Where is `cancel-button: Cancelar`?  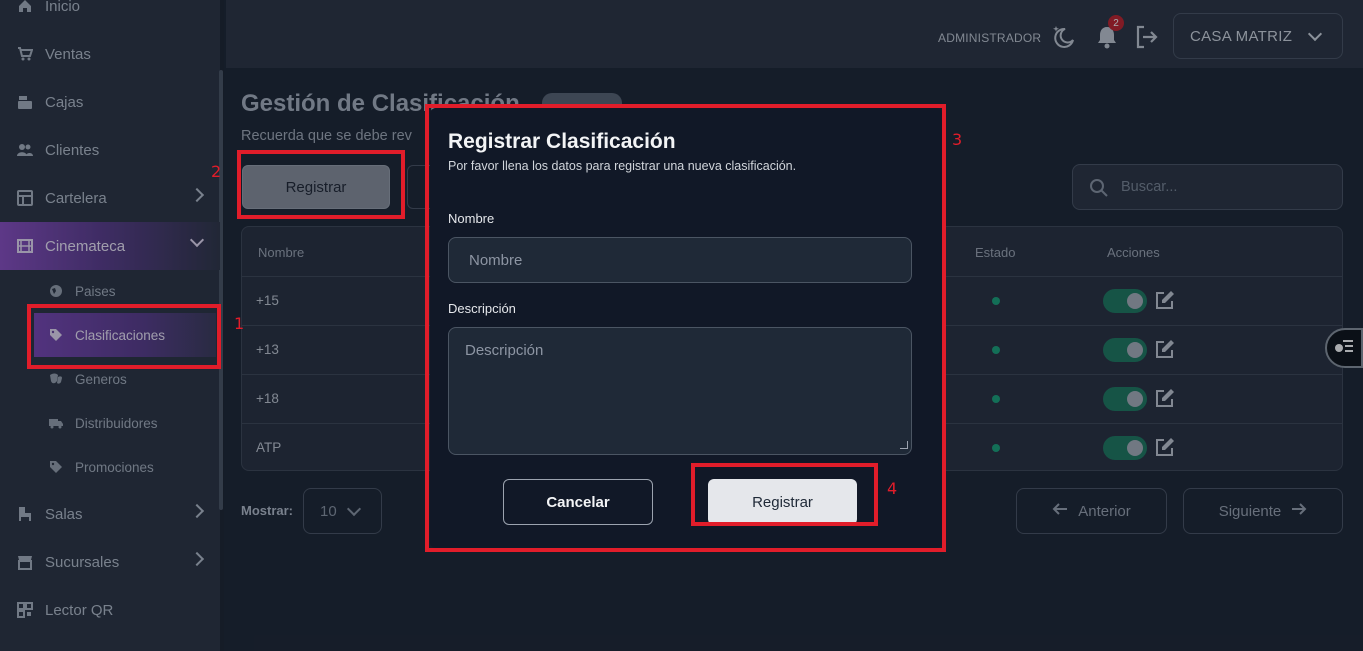 cancel-button: Cancelar is located at coordinates (578, 502).